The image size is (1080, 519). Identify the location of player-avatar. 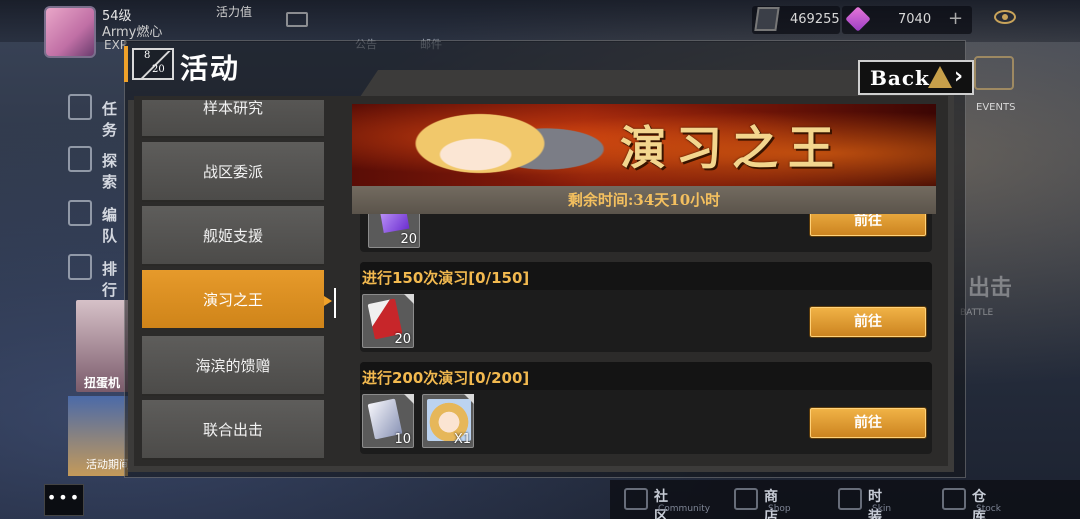
(70, 32).